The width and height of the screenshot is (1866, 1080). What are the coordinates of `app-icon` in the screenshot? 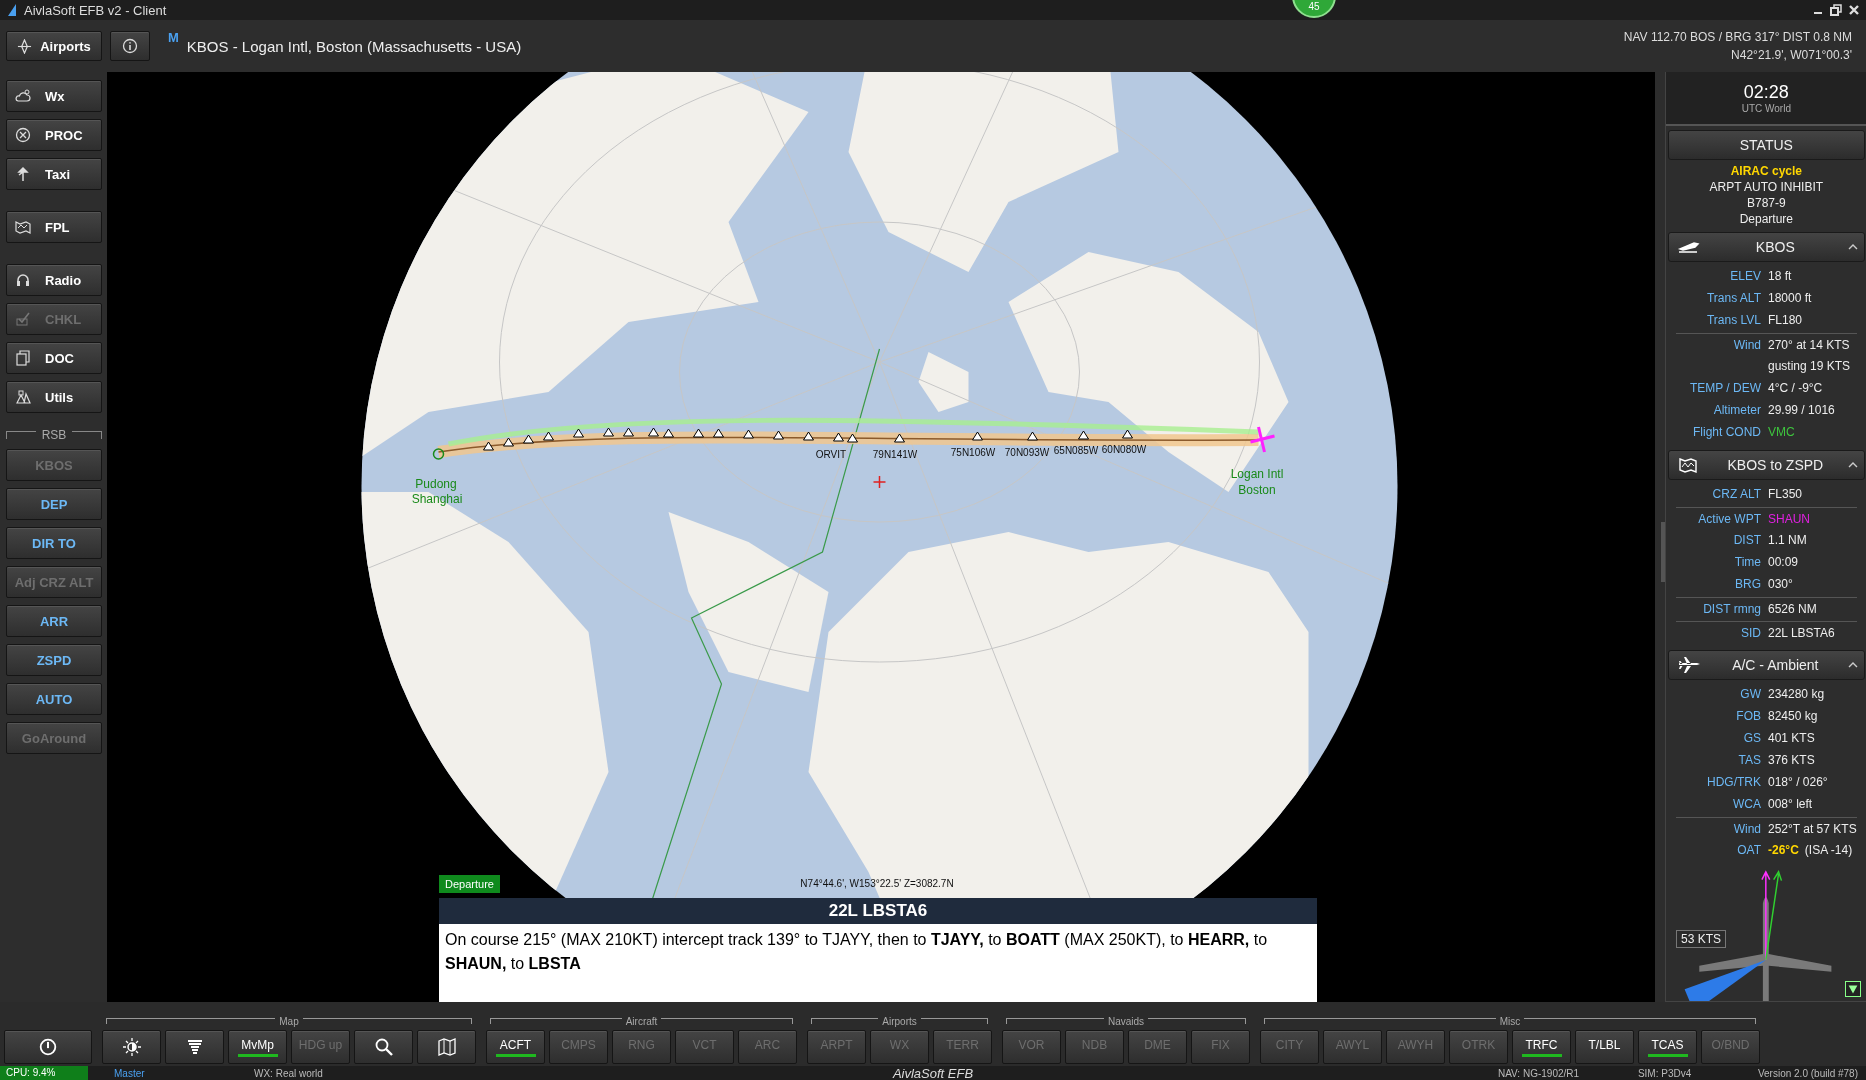 It's located at (12, 10).